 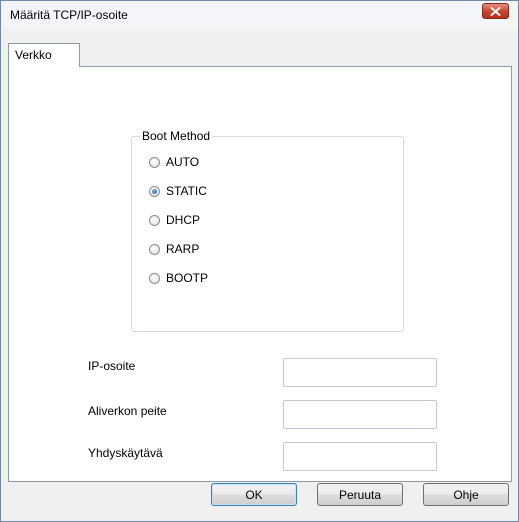 What do you see at coordinates (360, 494) in the screenshot?
I see `cancel-button: Peruuta` at bounding box center [360, 494].